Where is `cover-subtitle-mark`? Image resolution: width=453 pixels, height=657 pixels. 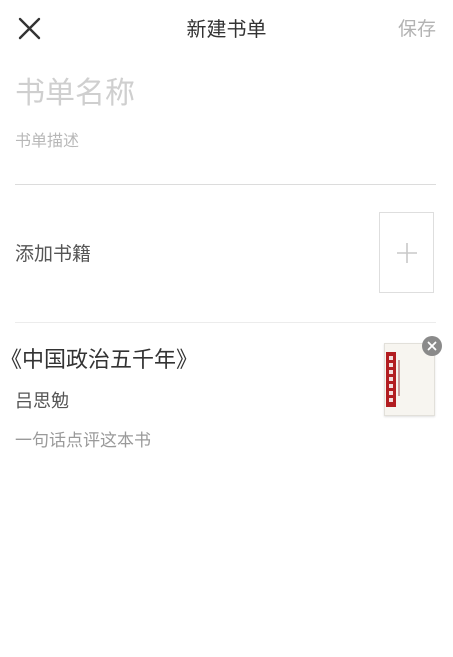 cover-subtitle-mark is located at coordinates (399, 378).